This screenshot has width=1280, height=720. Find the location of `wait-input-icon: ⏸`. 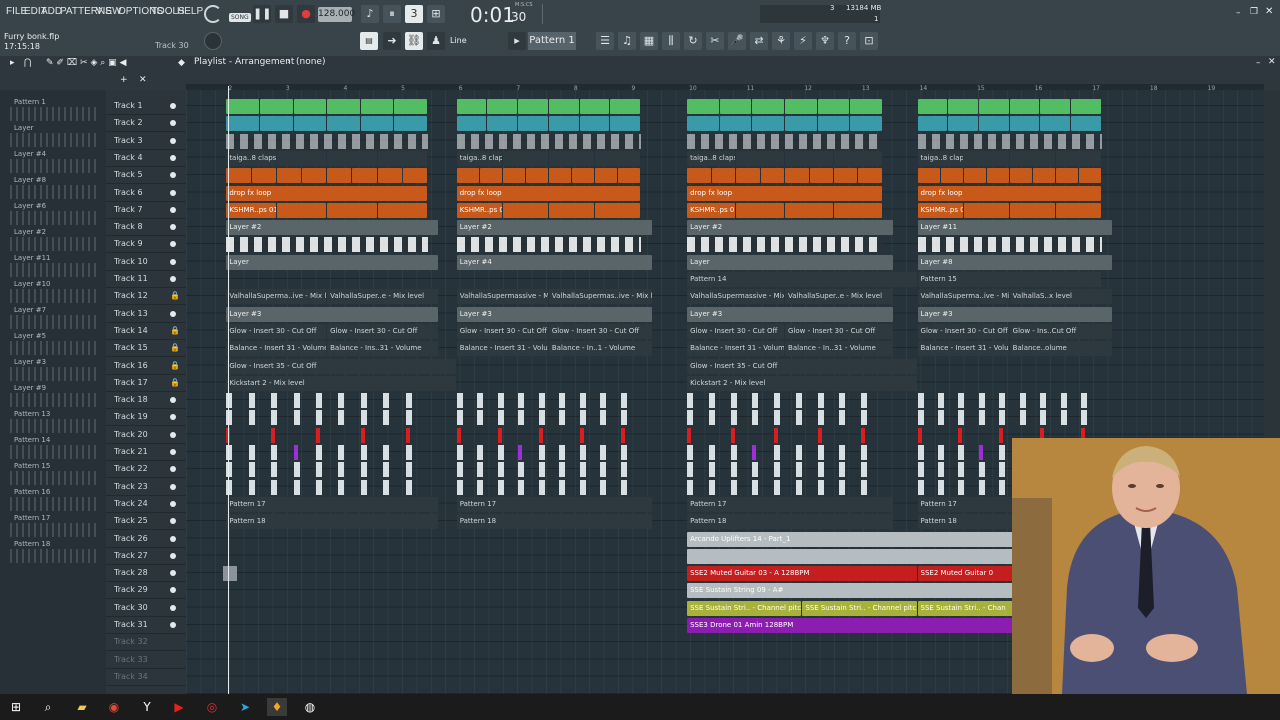

wait-input-icon: ⏸ is located at coordinates (392, 14).